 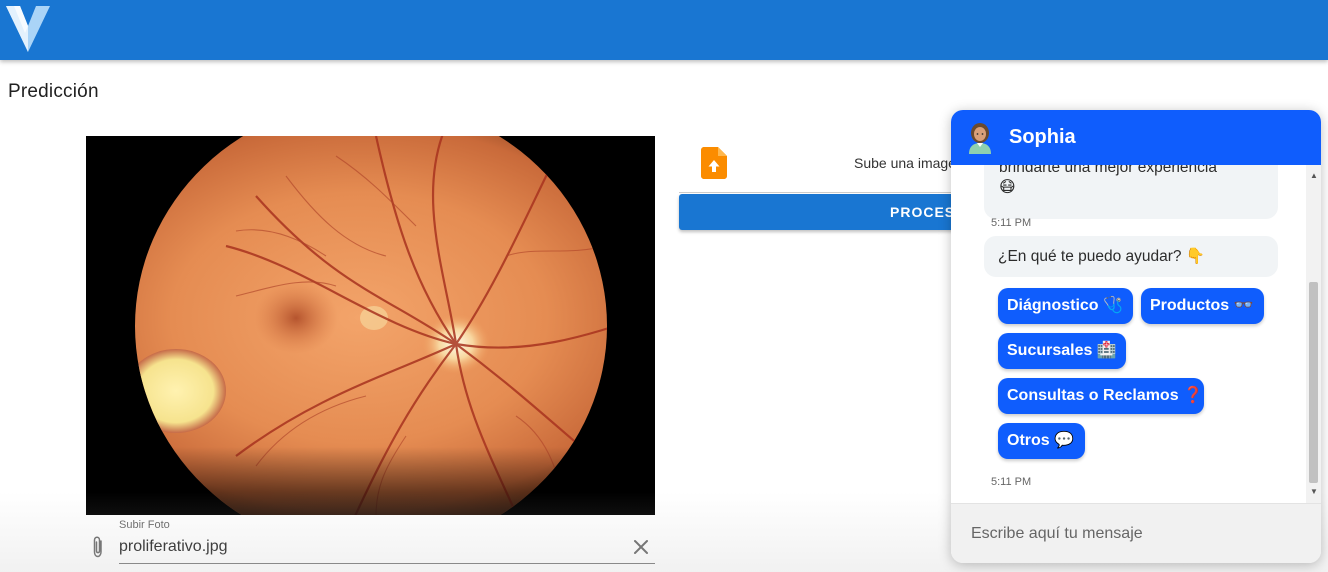 I want to click on chat-input-bar, so click(x=1136, y=533).